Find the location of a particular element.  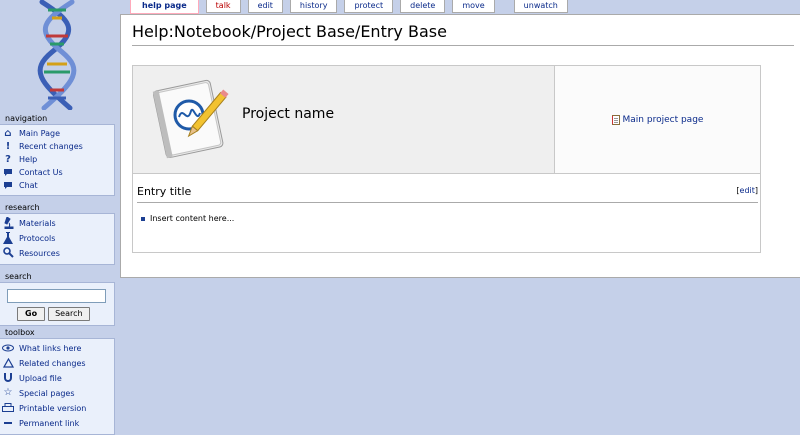

star-icon: ☆ is located at coordinates (8, 392).